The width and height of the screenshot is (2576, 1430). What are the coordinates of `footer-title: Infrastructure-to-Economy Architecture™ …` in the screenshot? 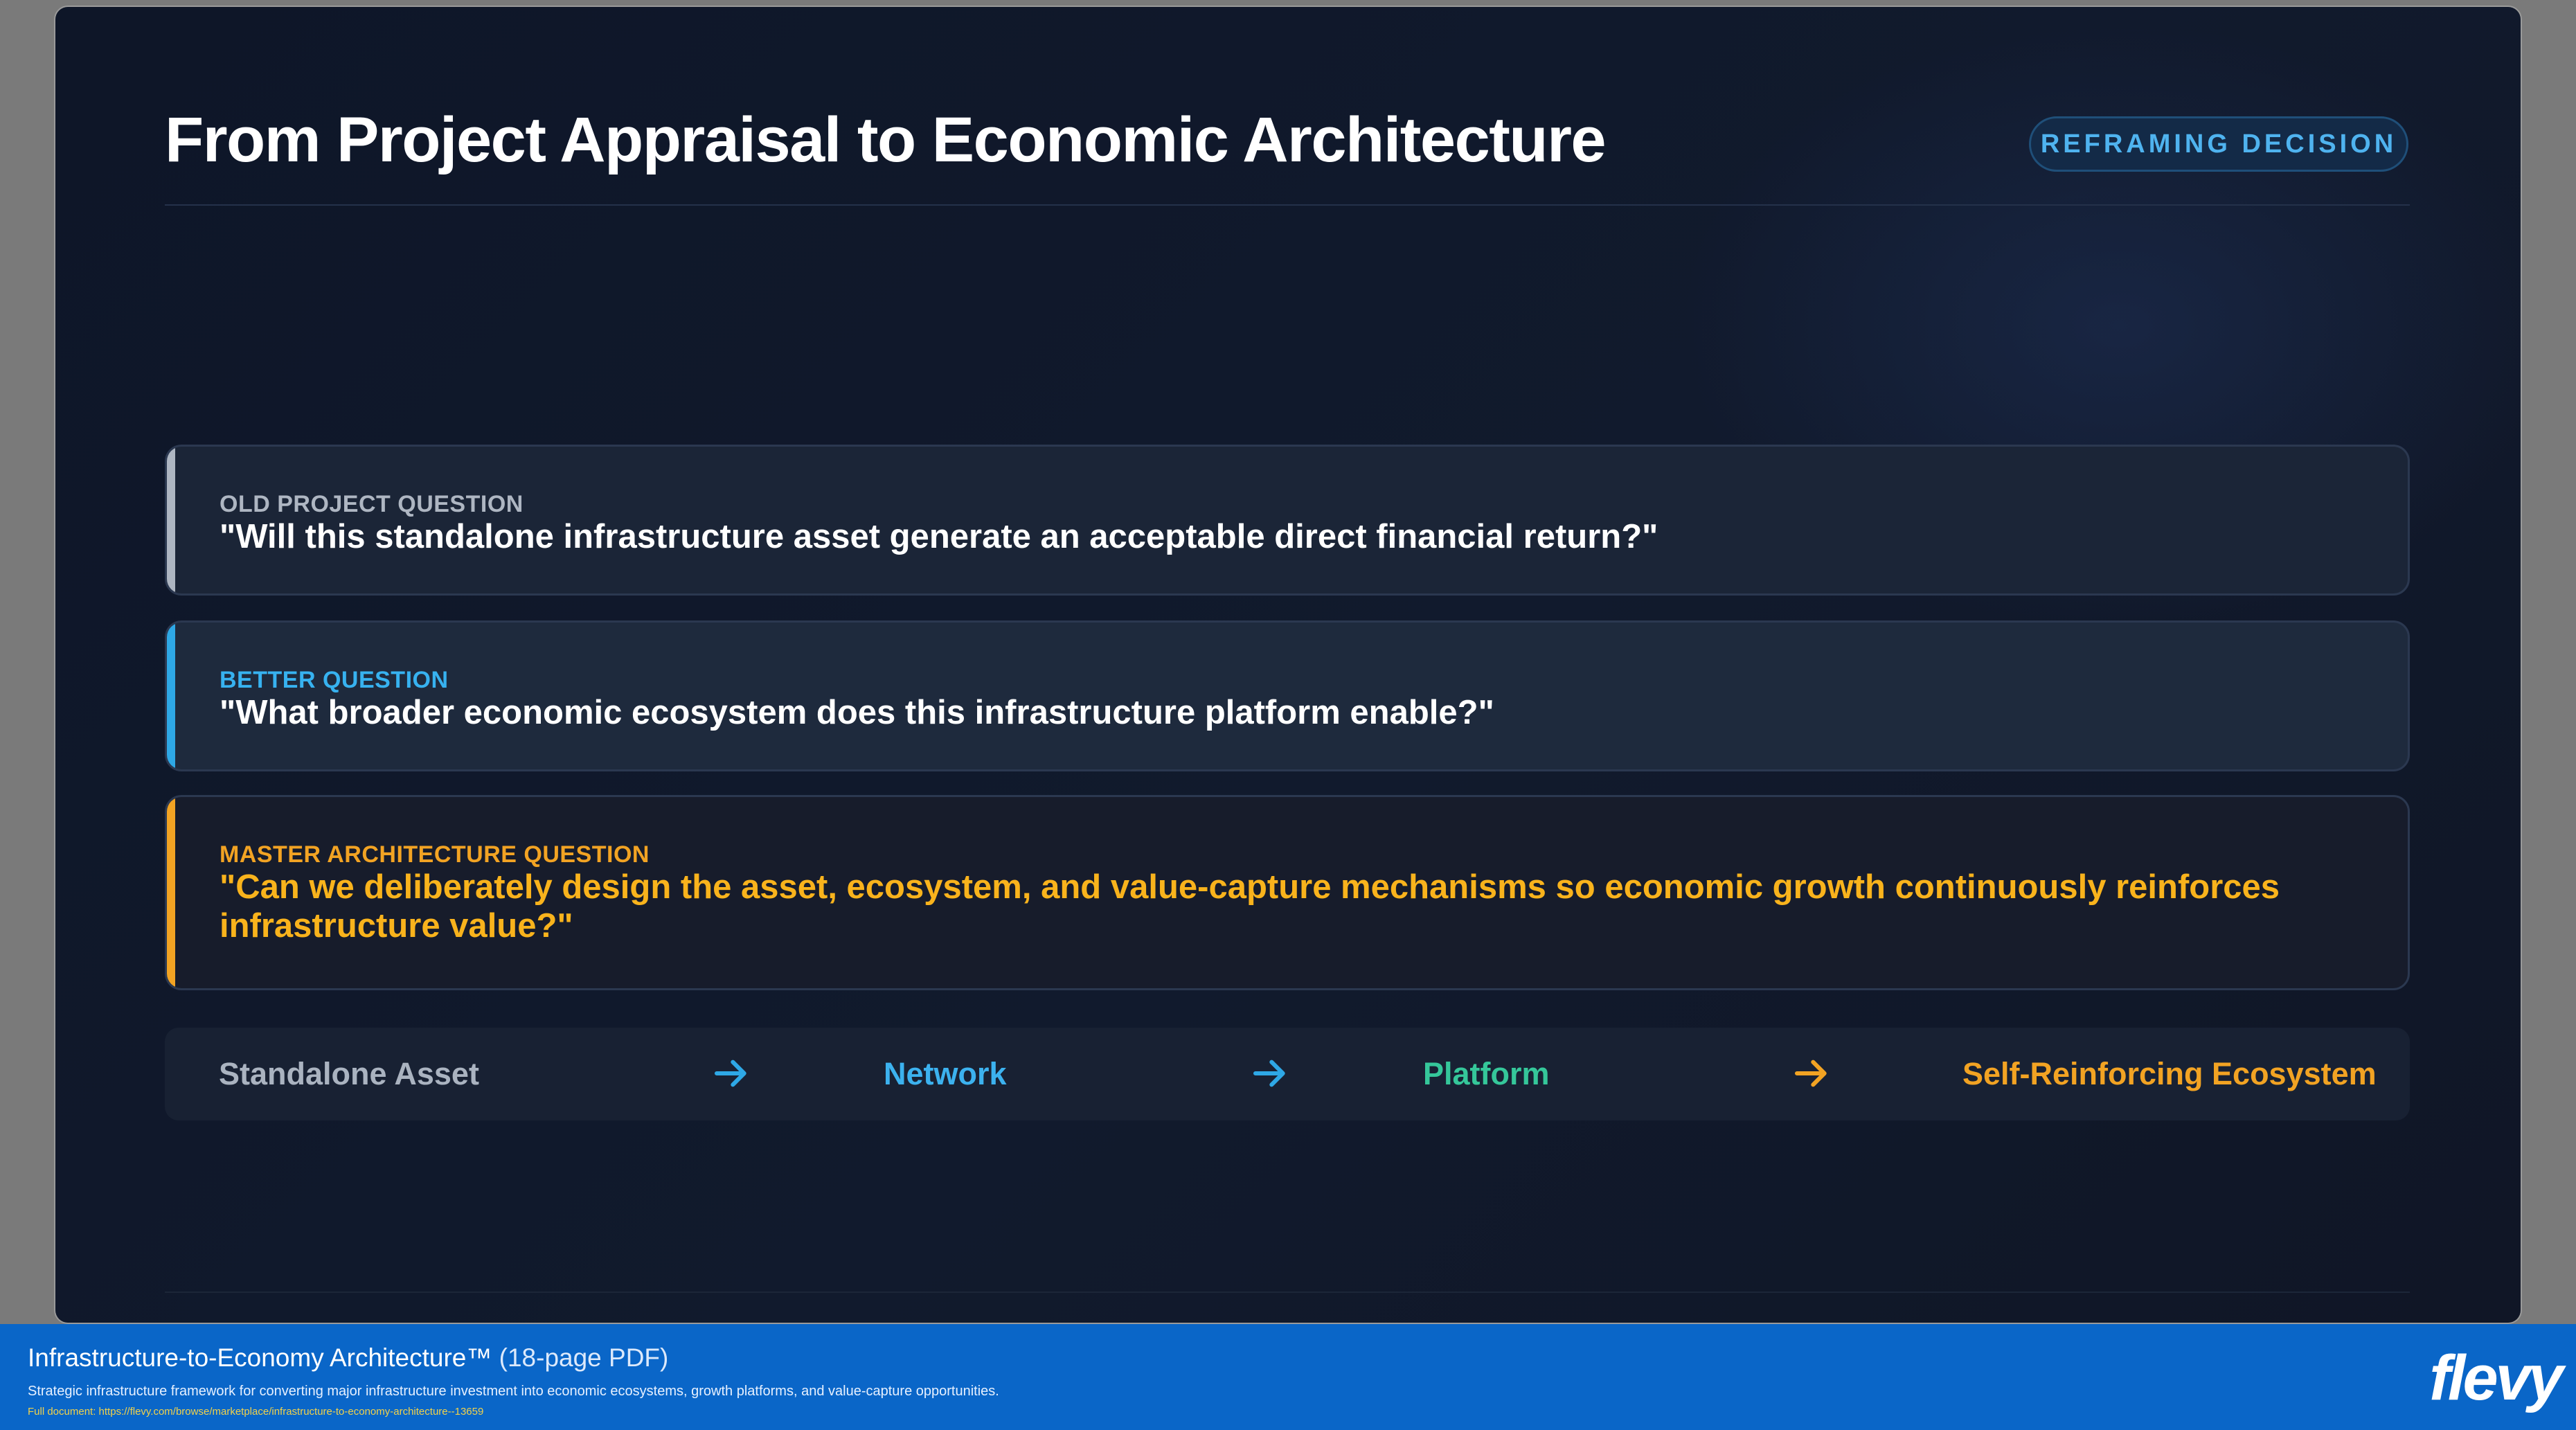 It's located at (348, 1358).